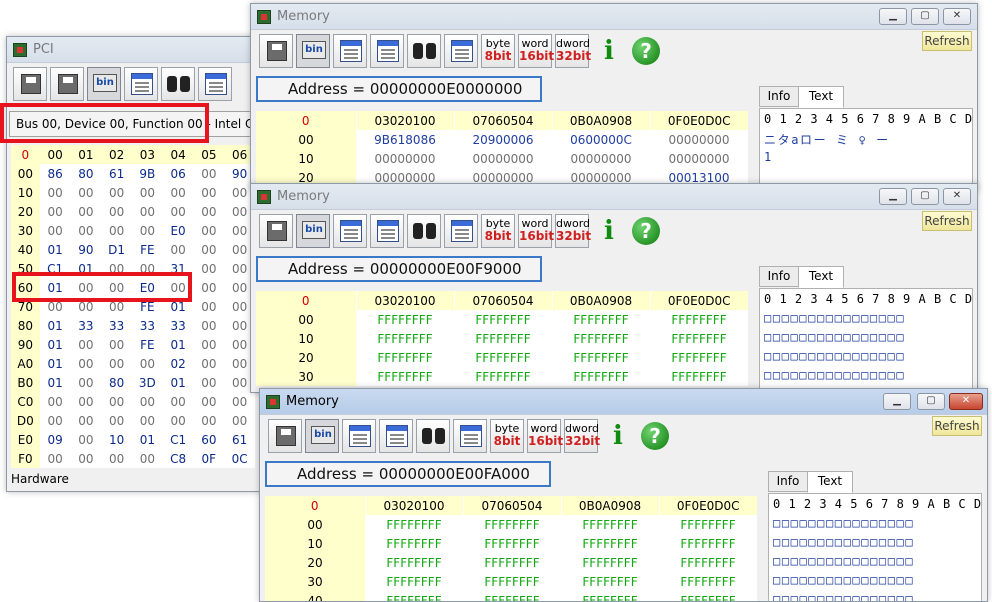 The width and height of the screenshot is (992, 602). What do you see at coordinates (601, 139) in the screenshot?
I see `mem-cell: 0600000C` at bounding box center [601, 139].